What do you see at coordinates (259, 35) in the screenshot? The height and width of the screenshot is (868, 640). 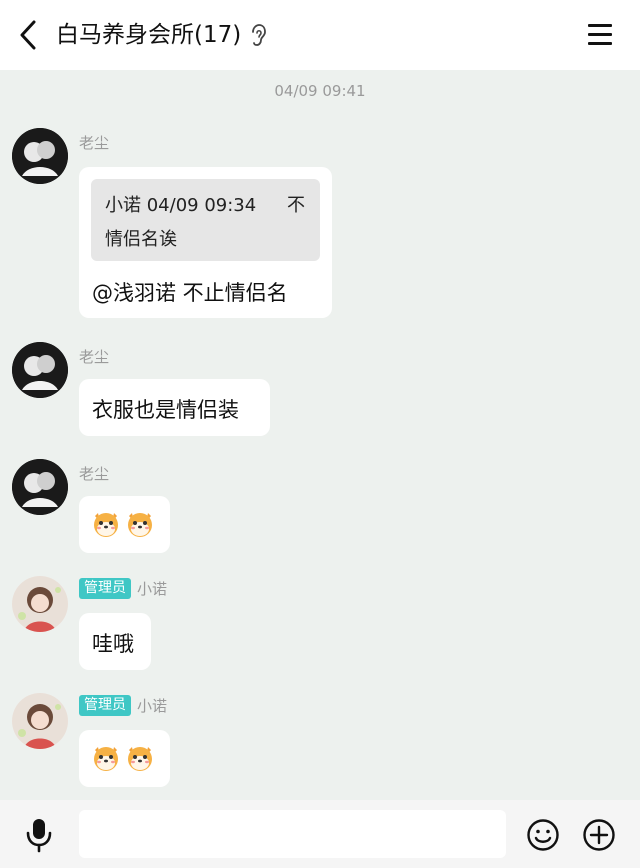 I see `ear-icon` at bounding box center [259, 35].